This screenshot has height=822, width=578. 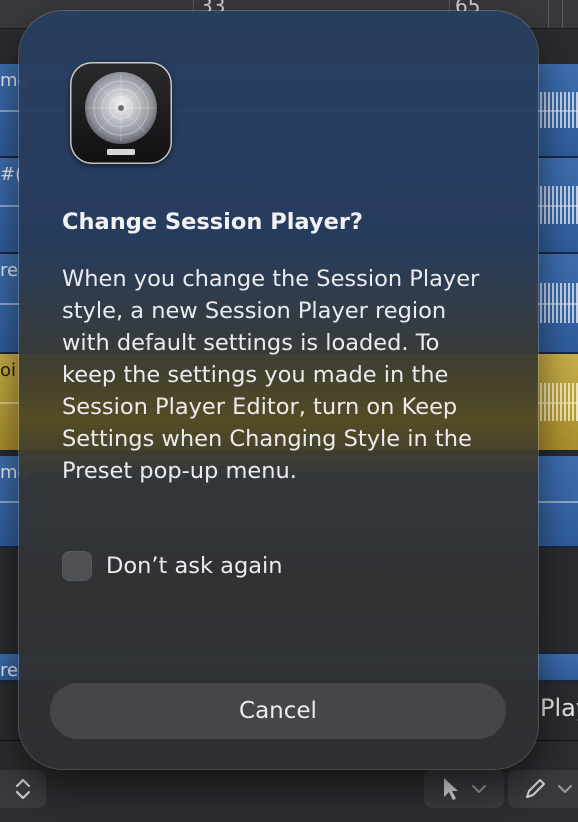 I want to click on up-down-stepper-icon, so click(x=23, y=789).